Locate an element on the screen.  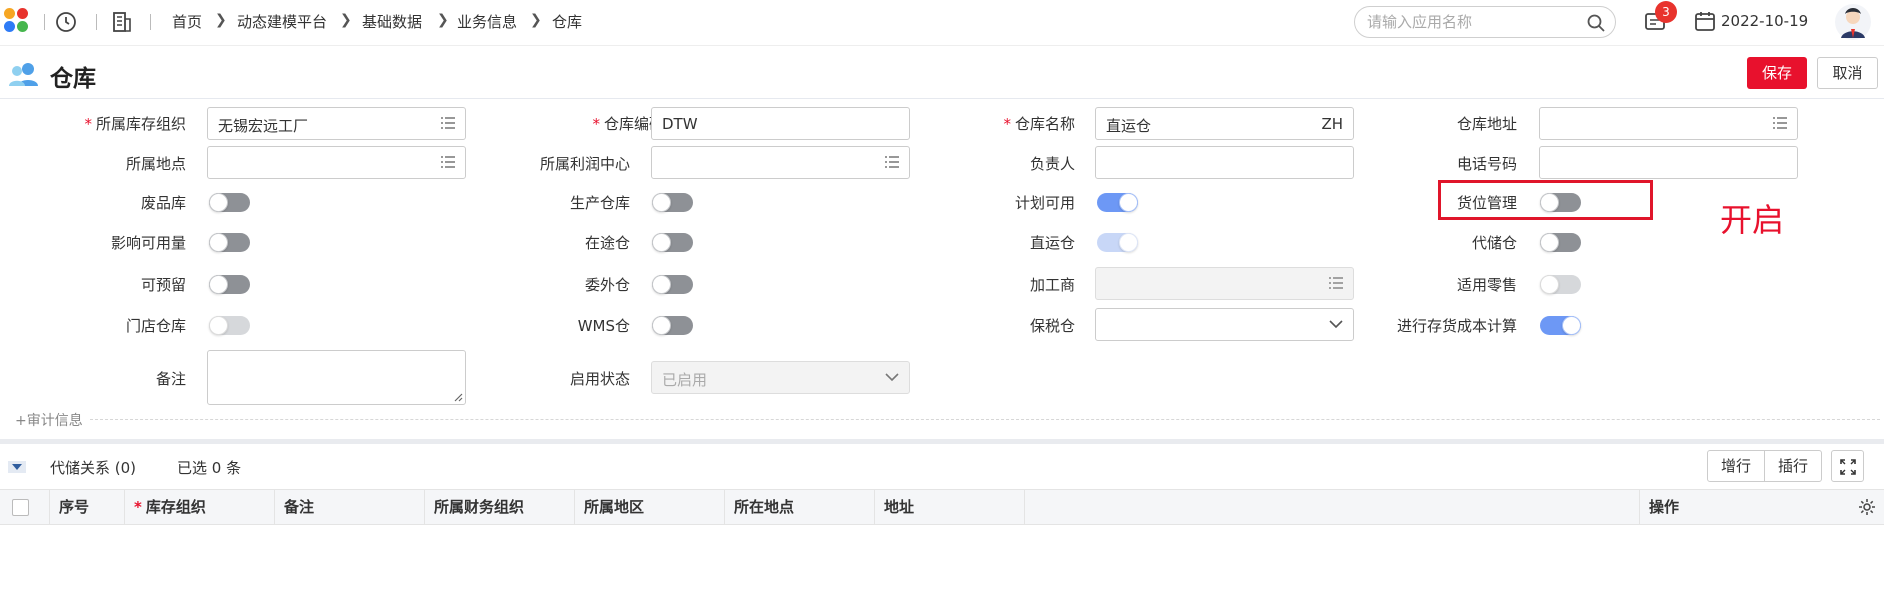
affect-available-toggle is located at coordinates (229, 242).